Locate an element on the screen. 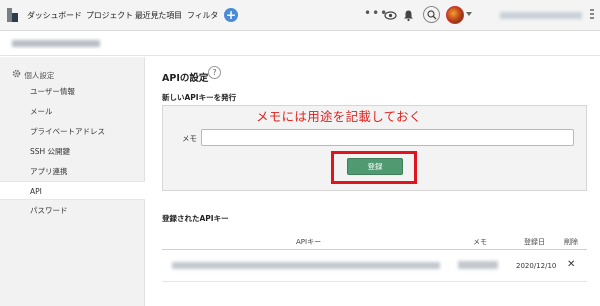 Image resolution: width=600 pixels, height=306 pixels. sidebar-item-app-integration: アプリ連携 is located at coordinates (72, 171).